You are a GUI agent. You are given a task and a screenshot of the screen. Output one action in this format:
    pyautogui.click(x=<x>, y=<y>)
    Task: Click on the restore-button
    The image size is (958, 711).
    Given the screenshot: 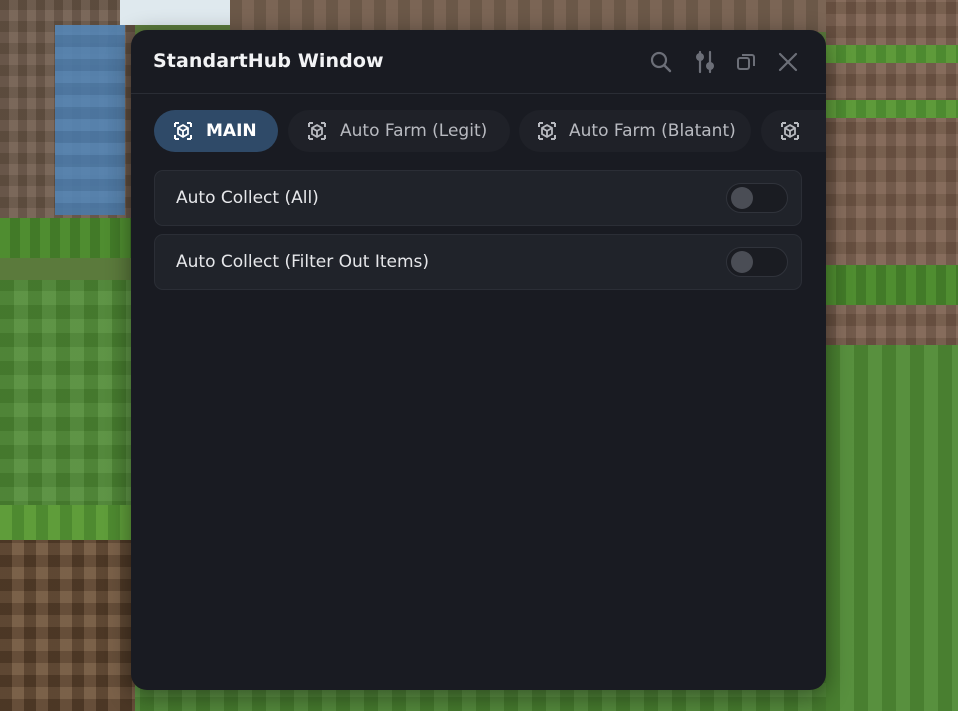 What is the action you would take?
    pyautogui.click(x=746, y=62)
    